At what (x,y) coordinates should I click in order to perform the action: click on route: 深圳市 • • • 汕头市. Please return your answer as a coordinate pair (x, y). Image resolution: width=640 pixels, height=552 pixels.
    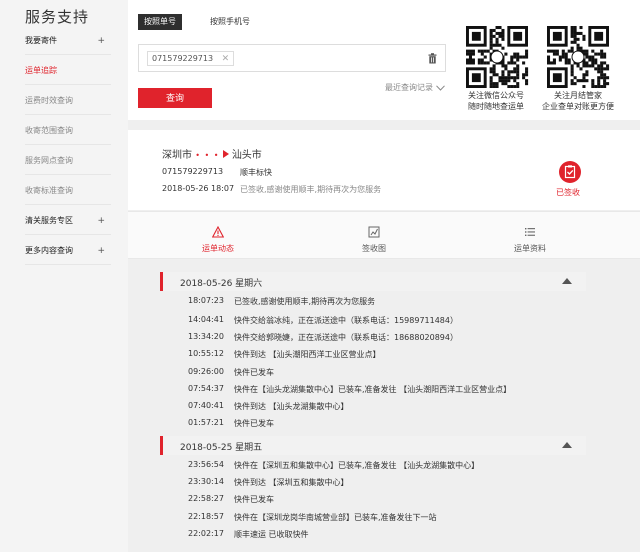
    Looking at the image, I should click on (212, 153).